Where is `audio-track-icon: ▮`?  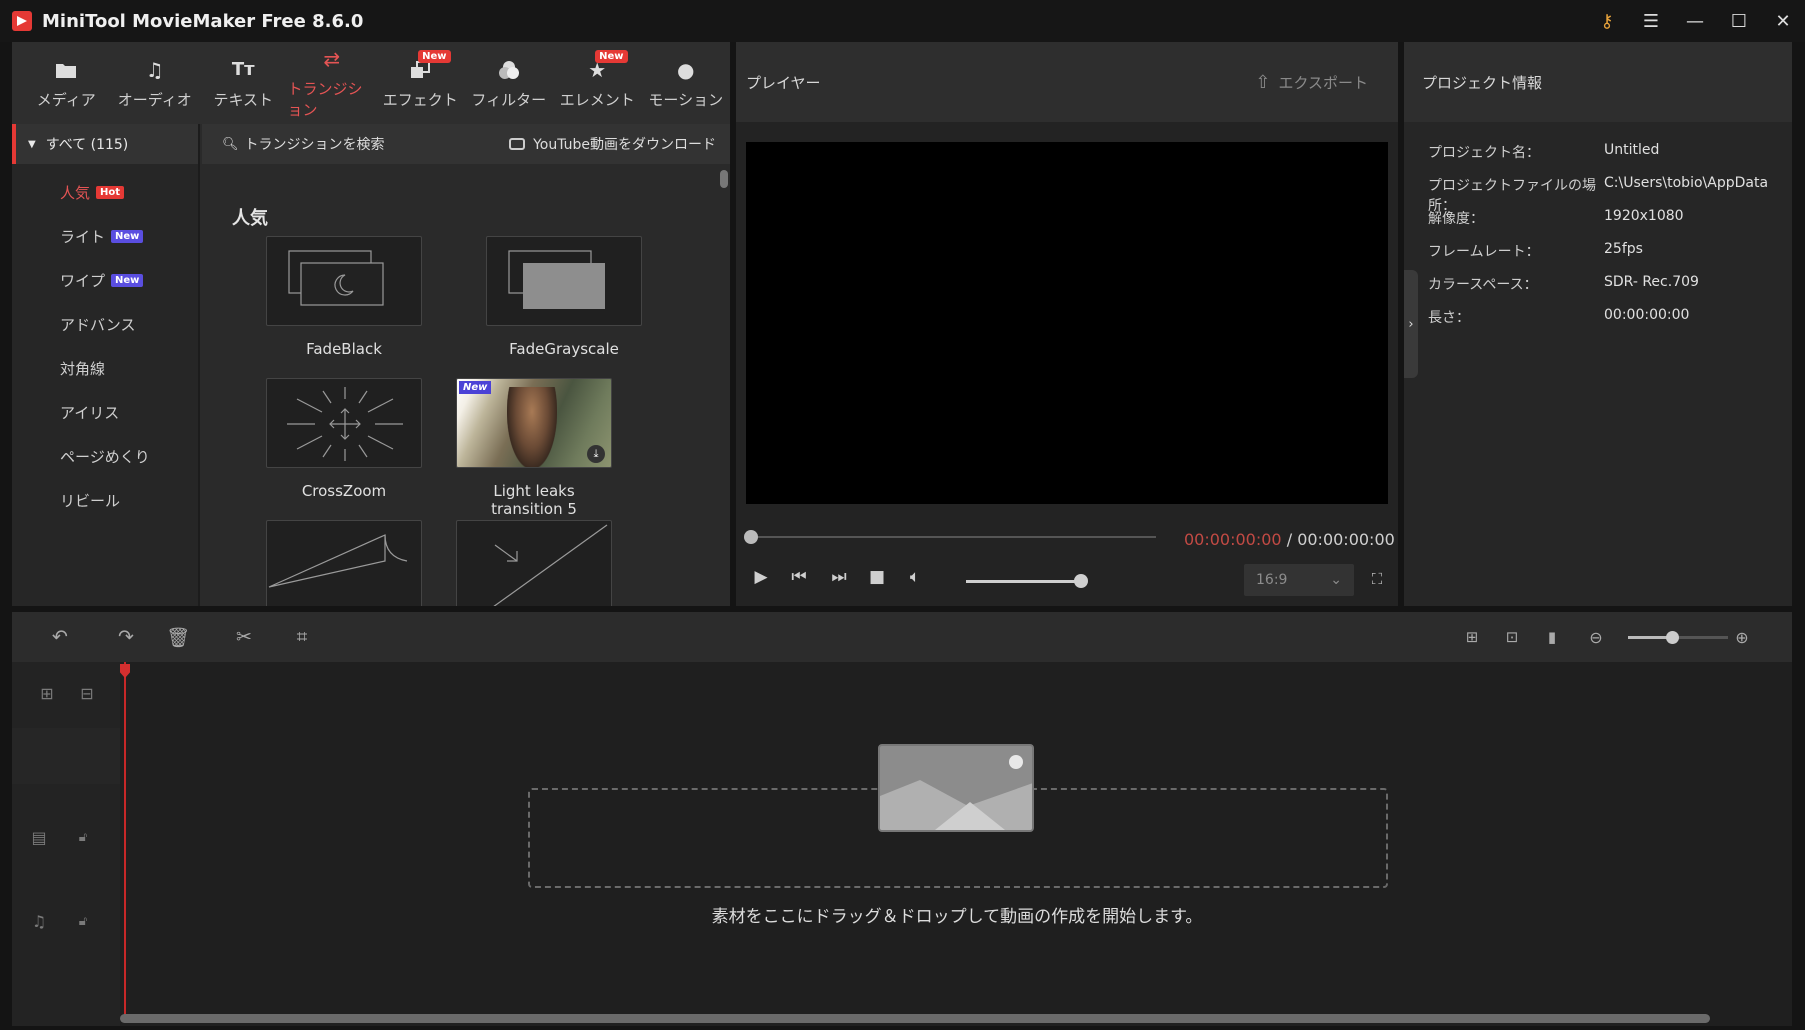
audio-track-icon: ▮ is located at coordinates (1552, 637).